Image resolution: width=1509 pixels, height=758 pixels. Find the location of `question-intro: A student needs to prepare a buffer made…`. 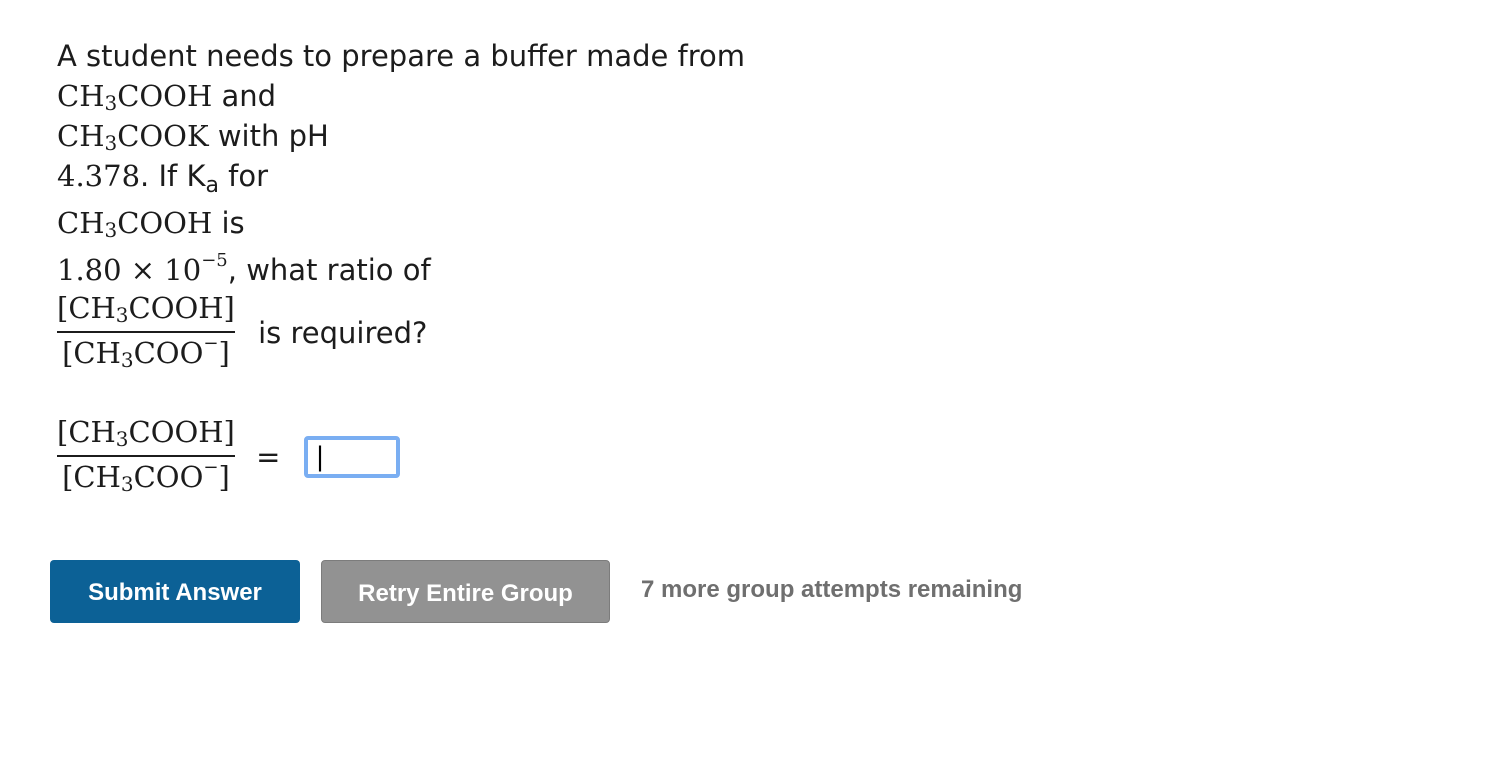

question-intro: A student needs to prepare a buffer made… is located at coordinates (401, 56).